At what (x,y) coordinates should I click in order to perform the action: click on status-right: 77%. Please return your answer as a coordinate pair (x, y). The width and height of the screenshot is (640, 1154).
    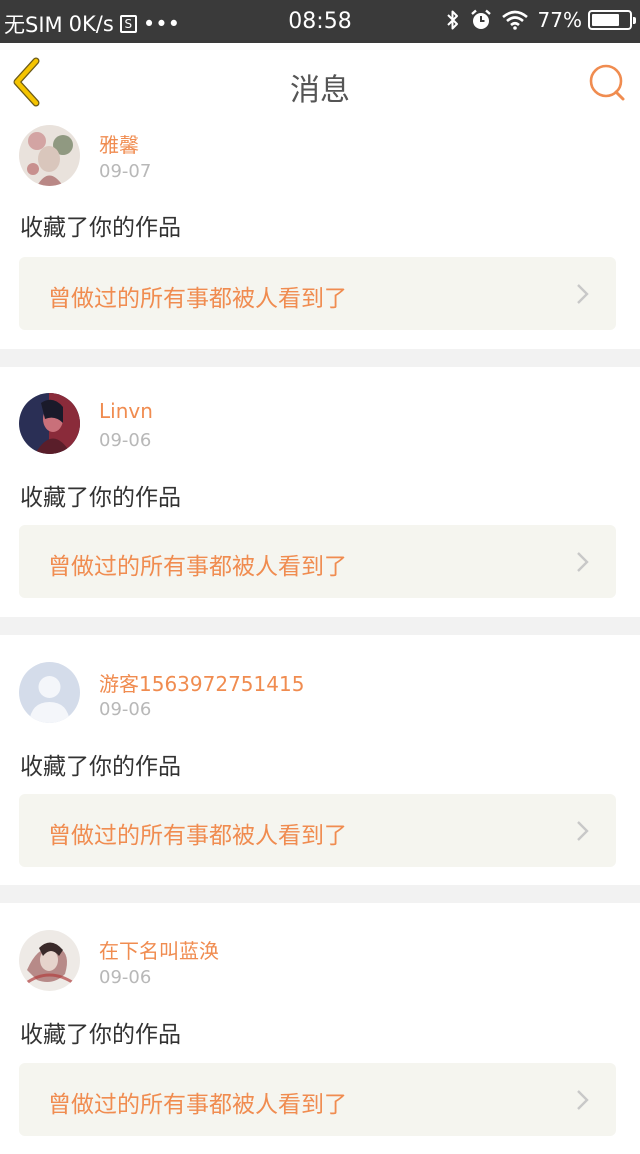
    Looking at the image, I should click on (536, 20).